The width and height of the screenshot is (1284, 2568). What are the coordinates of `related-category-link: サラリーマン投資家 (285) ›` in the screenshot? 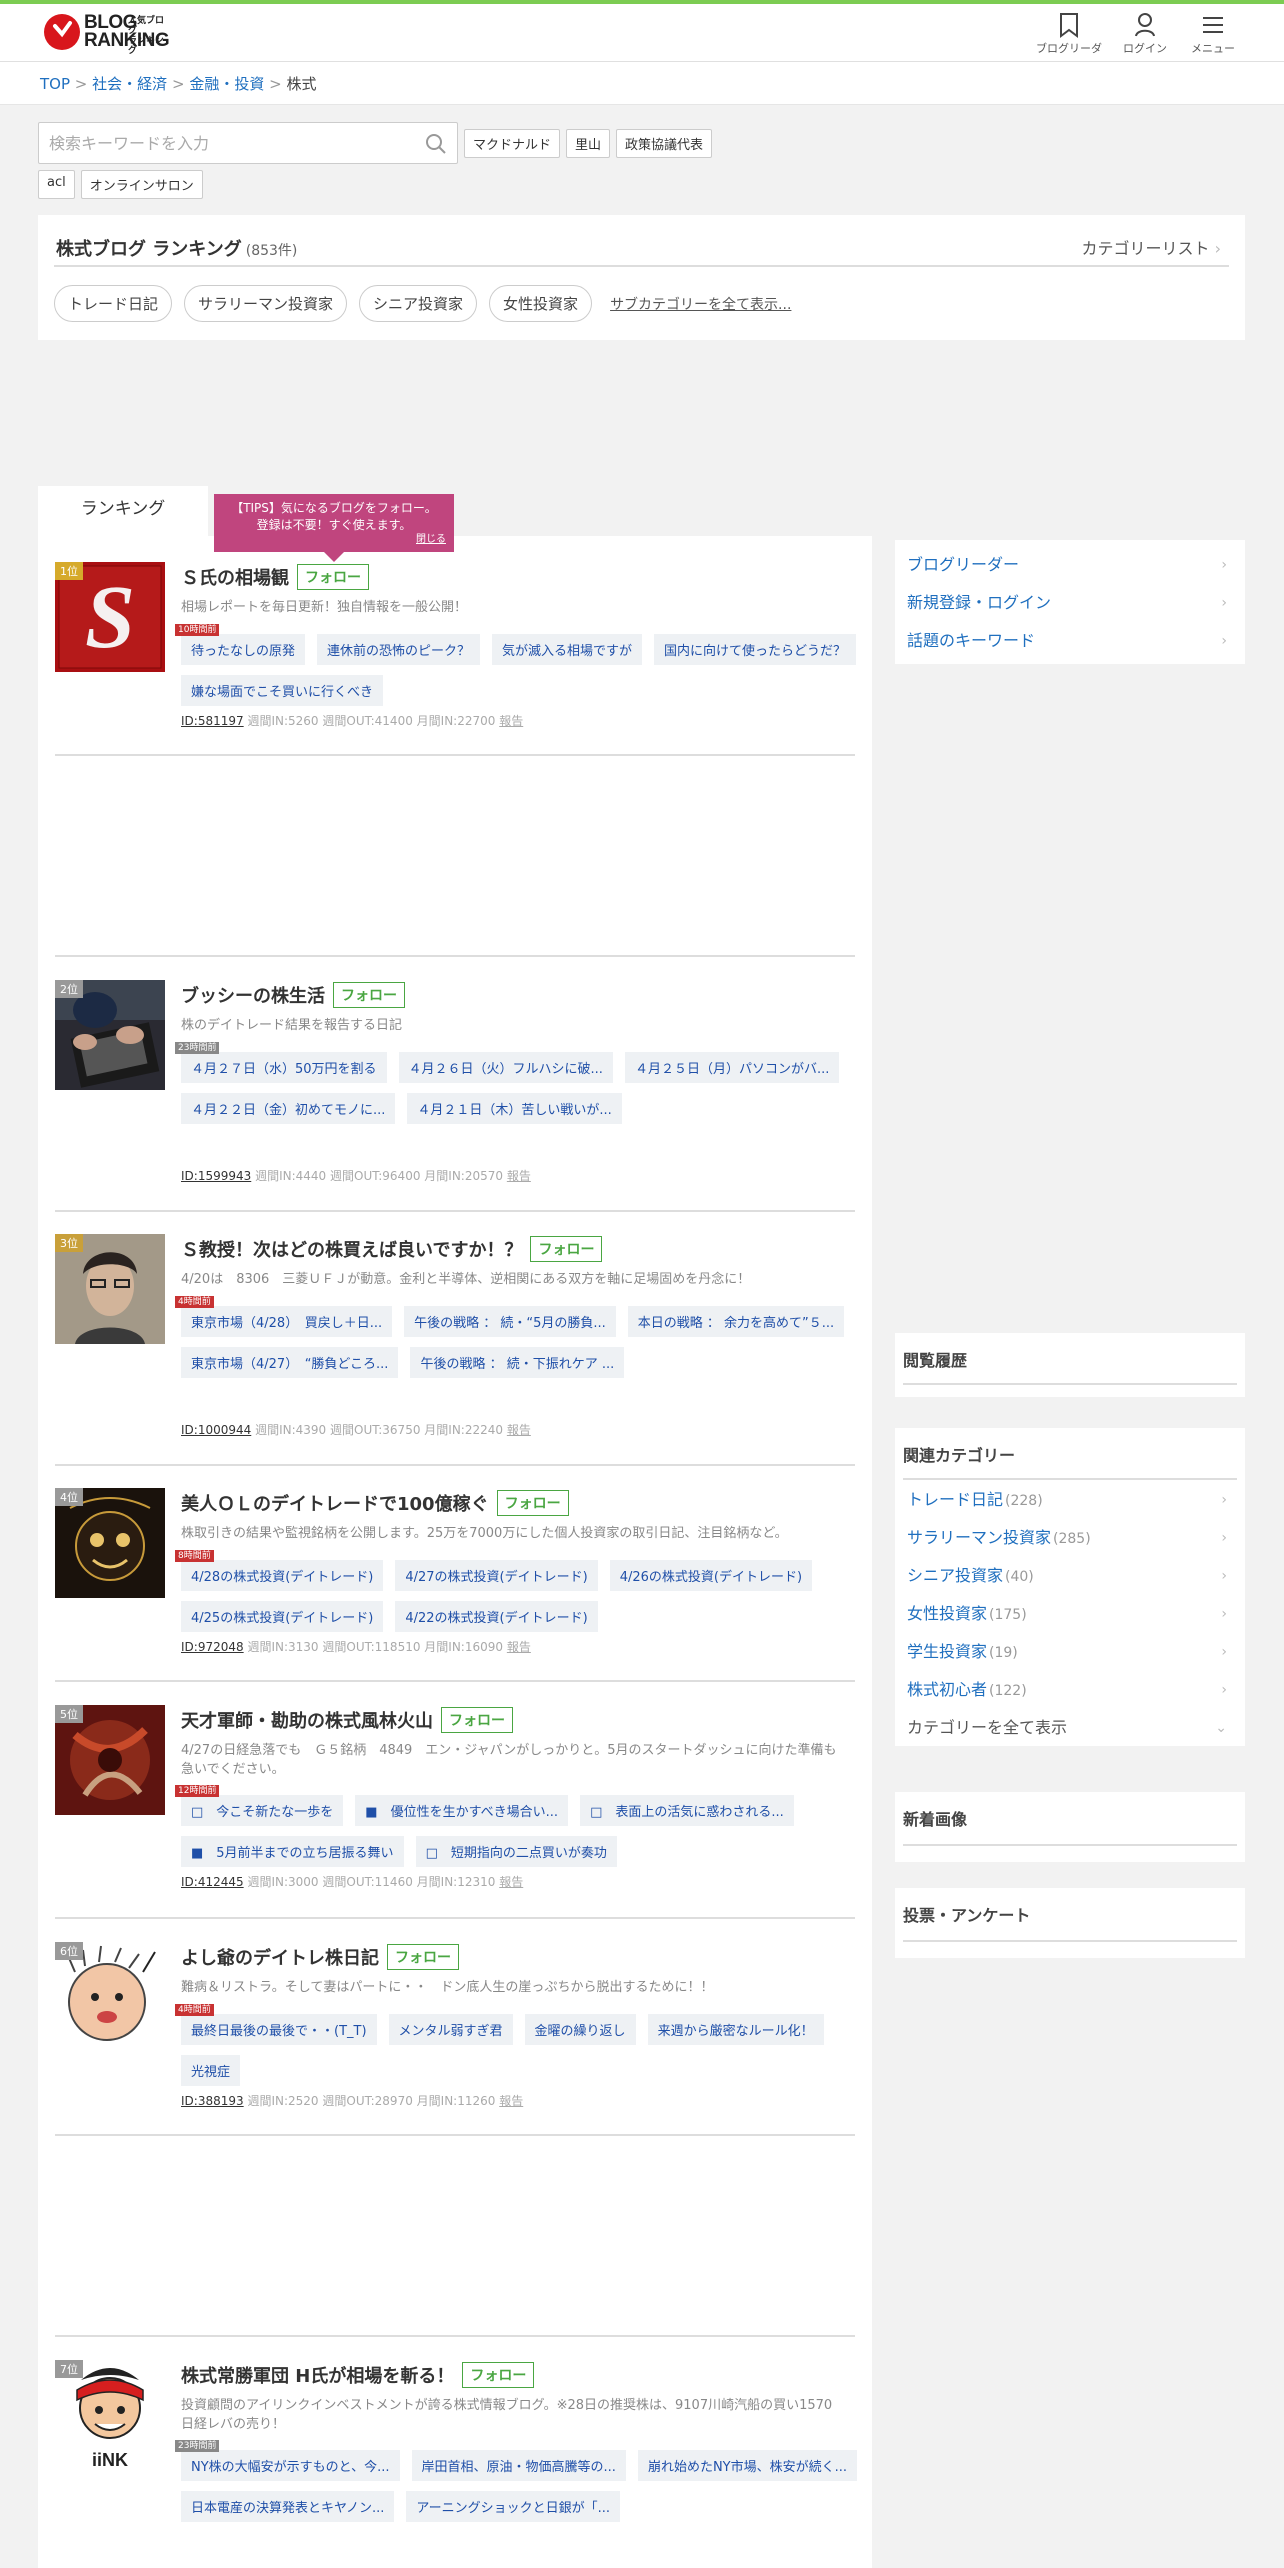 It's located at (1070, 1538).